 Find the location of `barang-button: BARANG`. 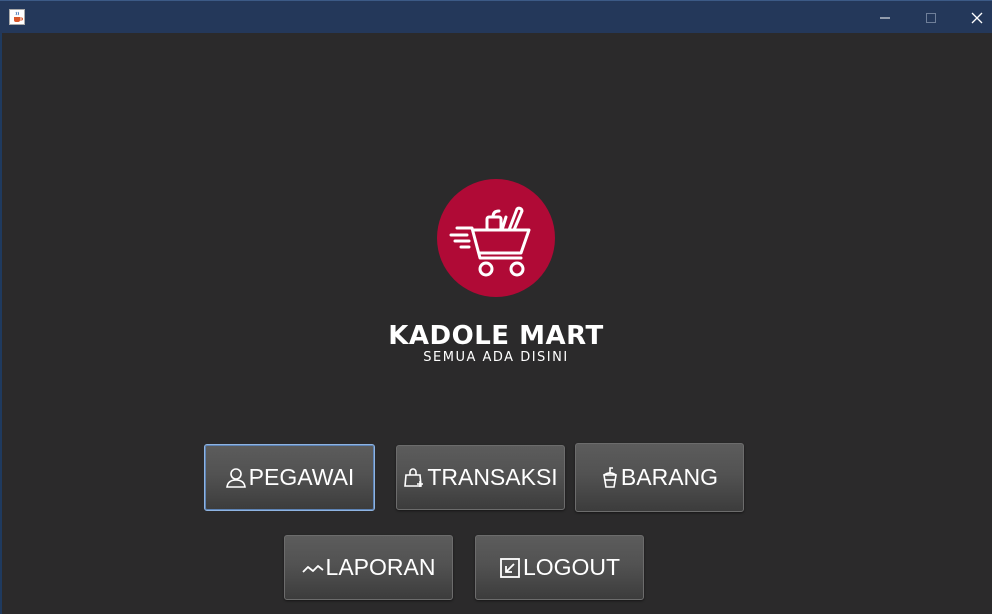

barang-button: BARANG is located at coordinates (659, 477).